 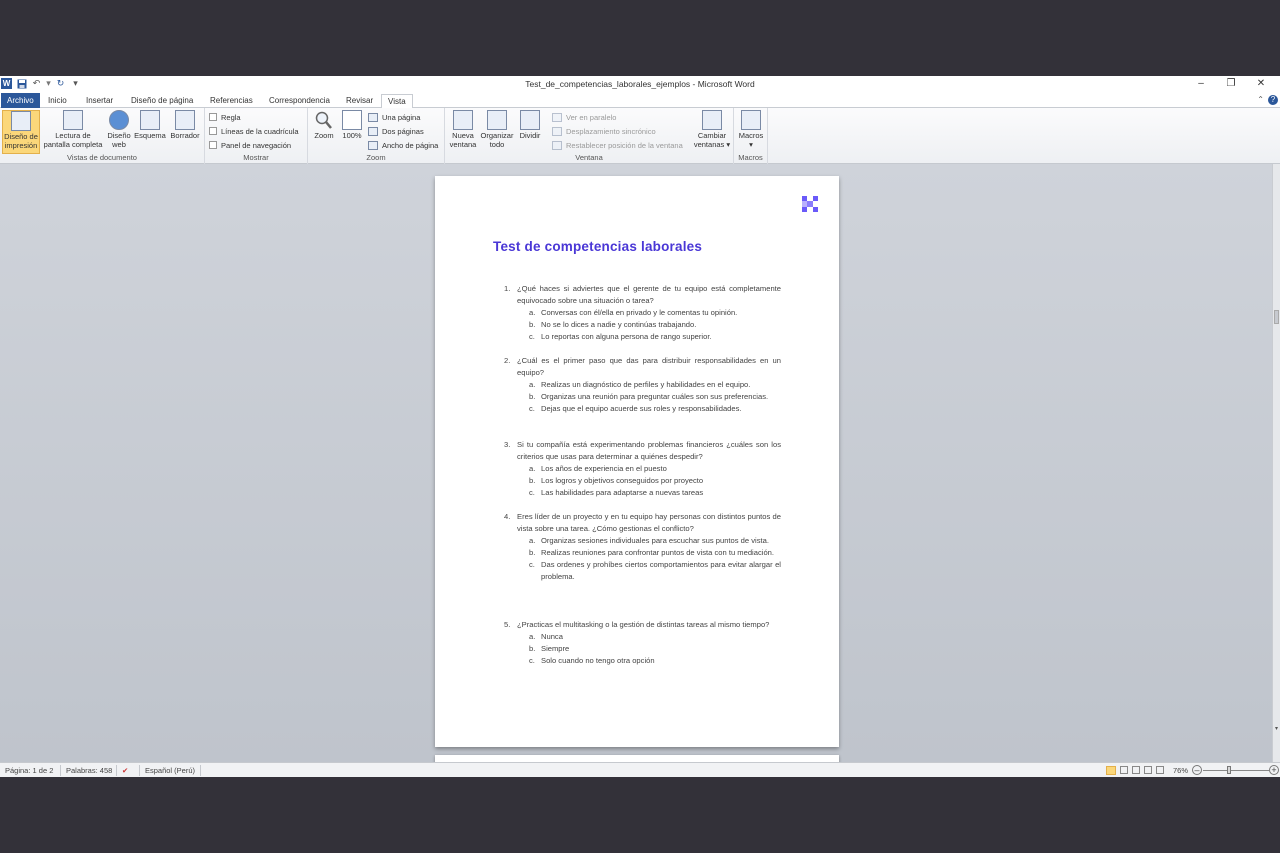 What do you see at coordinates (463, 120) in the screenshot?
I see `new-window-icon` at bounding box center [463, 120].